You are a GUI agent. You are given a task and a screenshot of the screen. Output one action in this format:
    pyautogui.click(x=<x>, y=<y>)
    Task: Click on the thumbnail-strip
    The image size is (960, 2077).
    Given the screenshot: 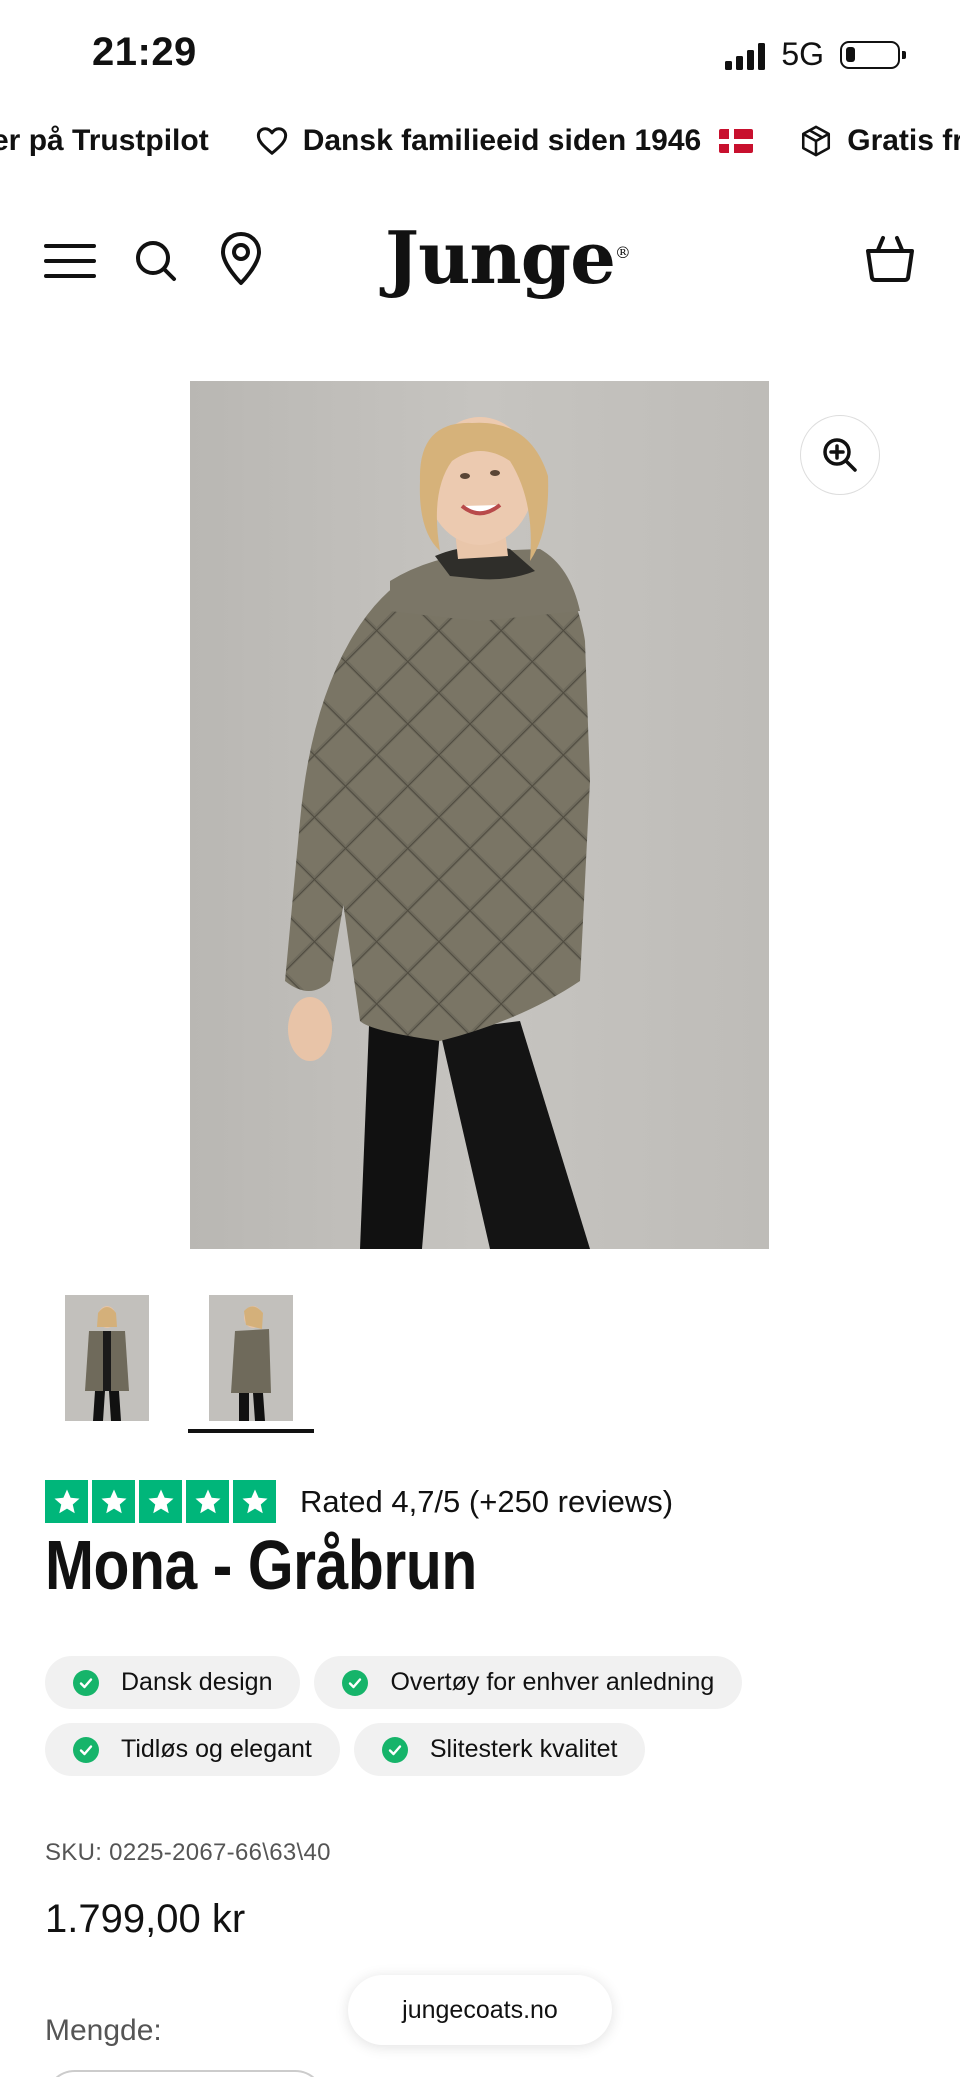 What is the action you would take?
    pyautogui.click(x=480, y=1363)
    